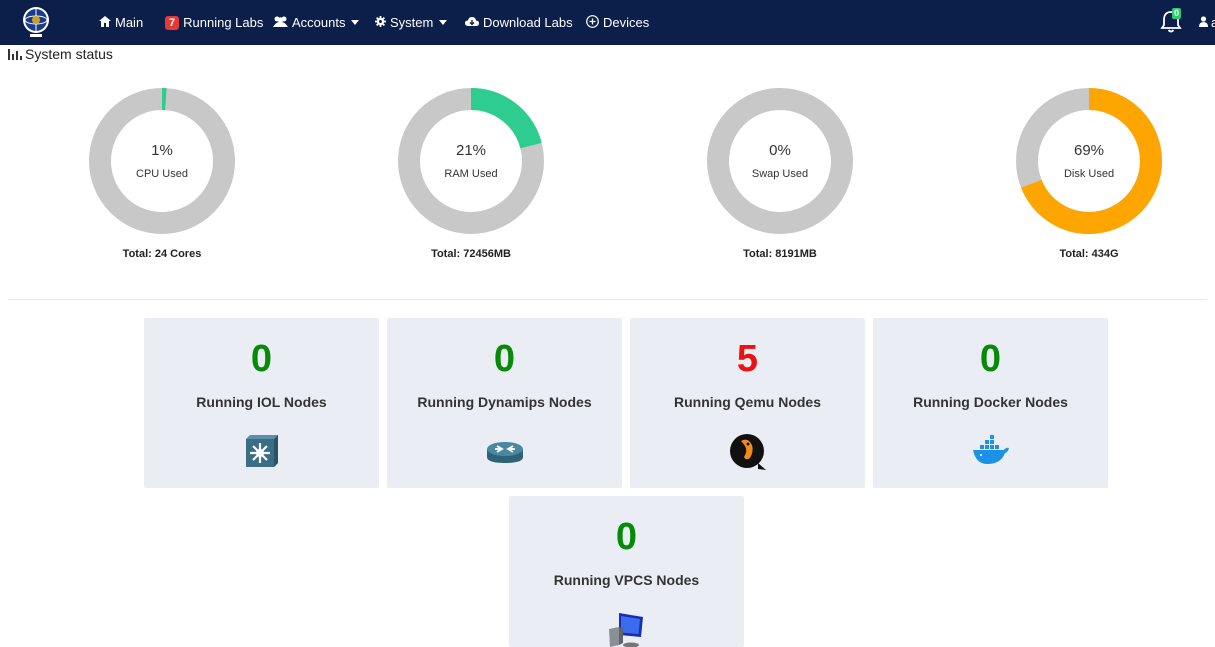  What do you see at coordinates (780, 150) in the screenshot?
I see `swap-used-value: 0%` at bounding box center [780, 150].